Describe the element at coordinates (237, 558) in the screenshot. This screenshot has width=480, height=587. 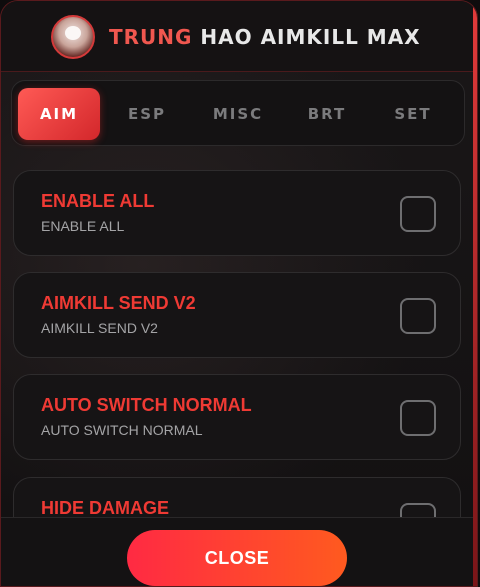
I see `close-button: CLOSE` at that location.